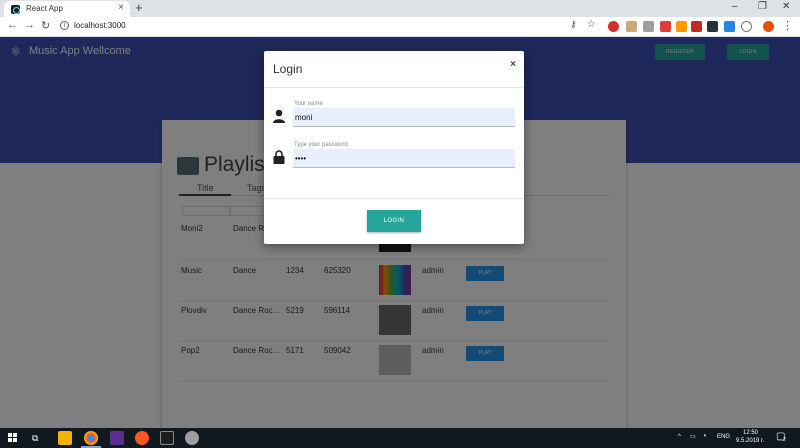 The image size is (800, 448). What do you see at coordinates (315, 26) in the screenshot?
I see `address-bar: i localhost:3000` at bounding box center [315, 26].